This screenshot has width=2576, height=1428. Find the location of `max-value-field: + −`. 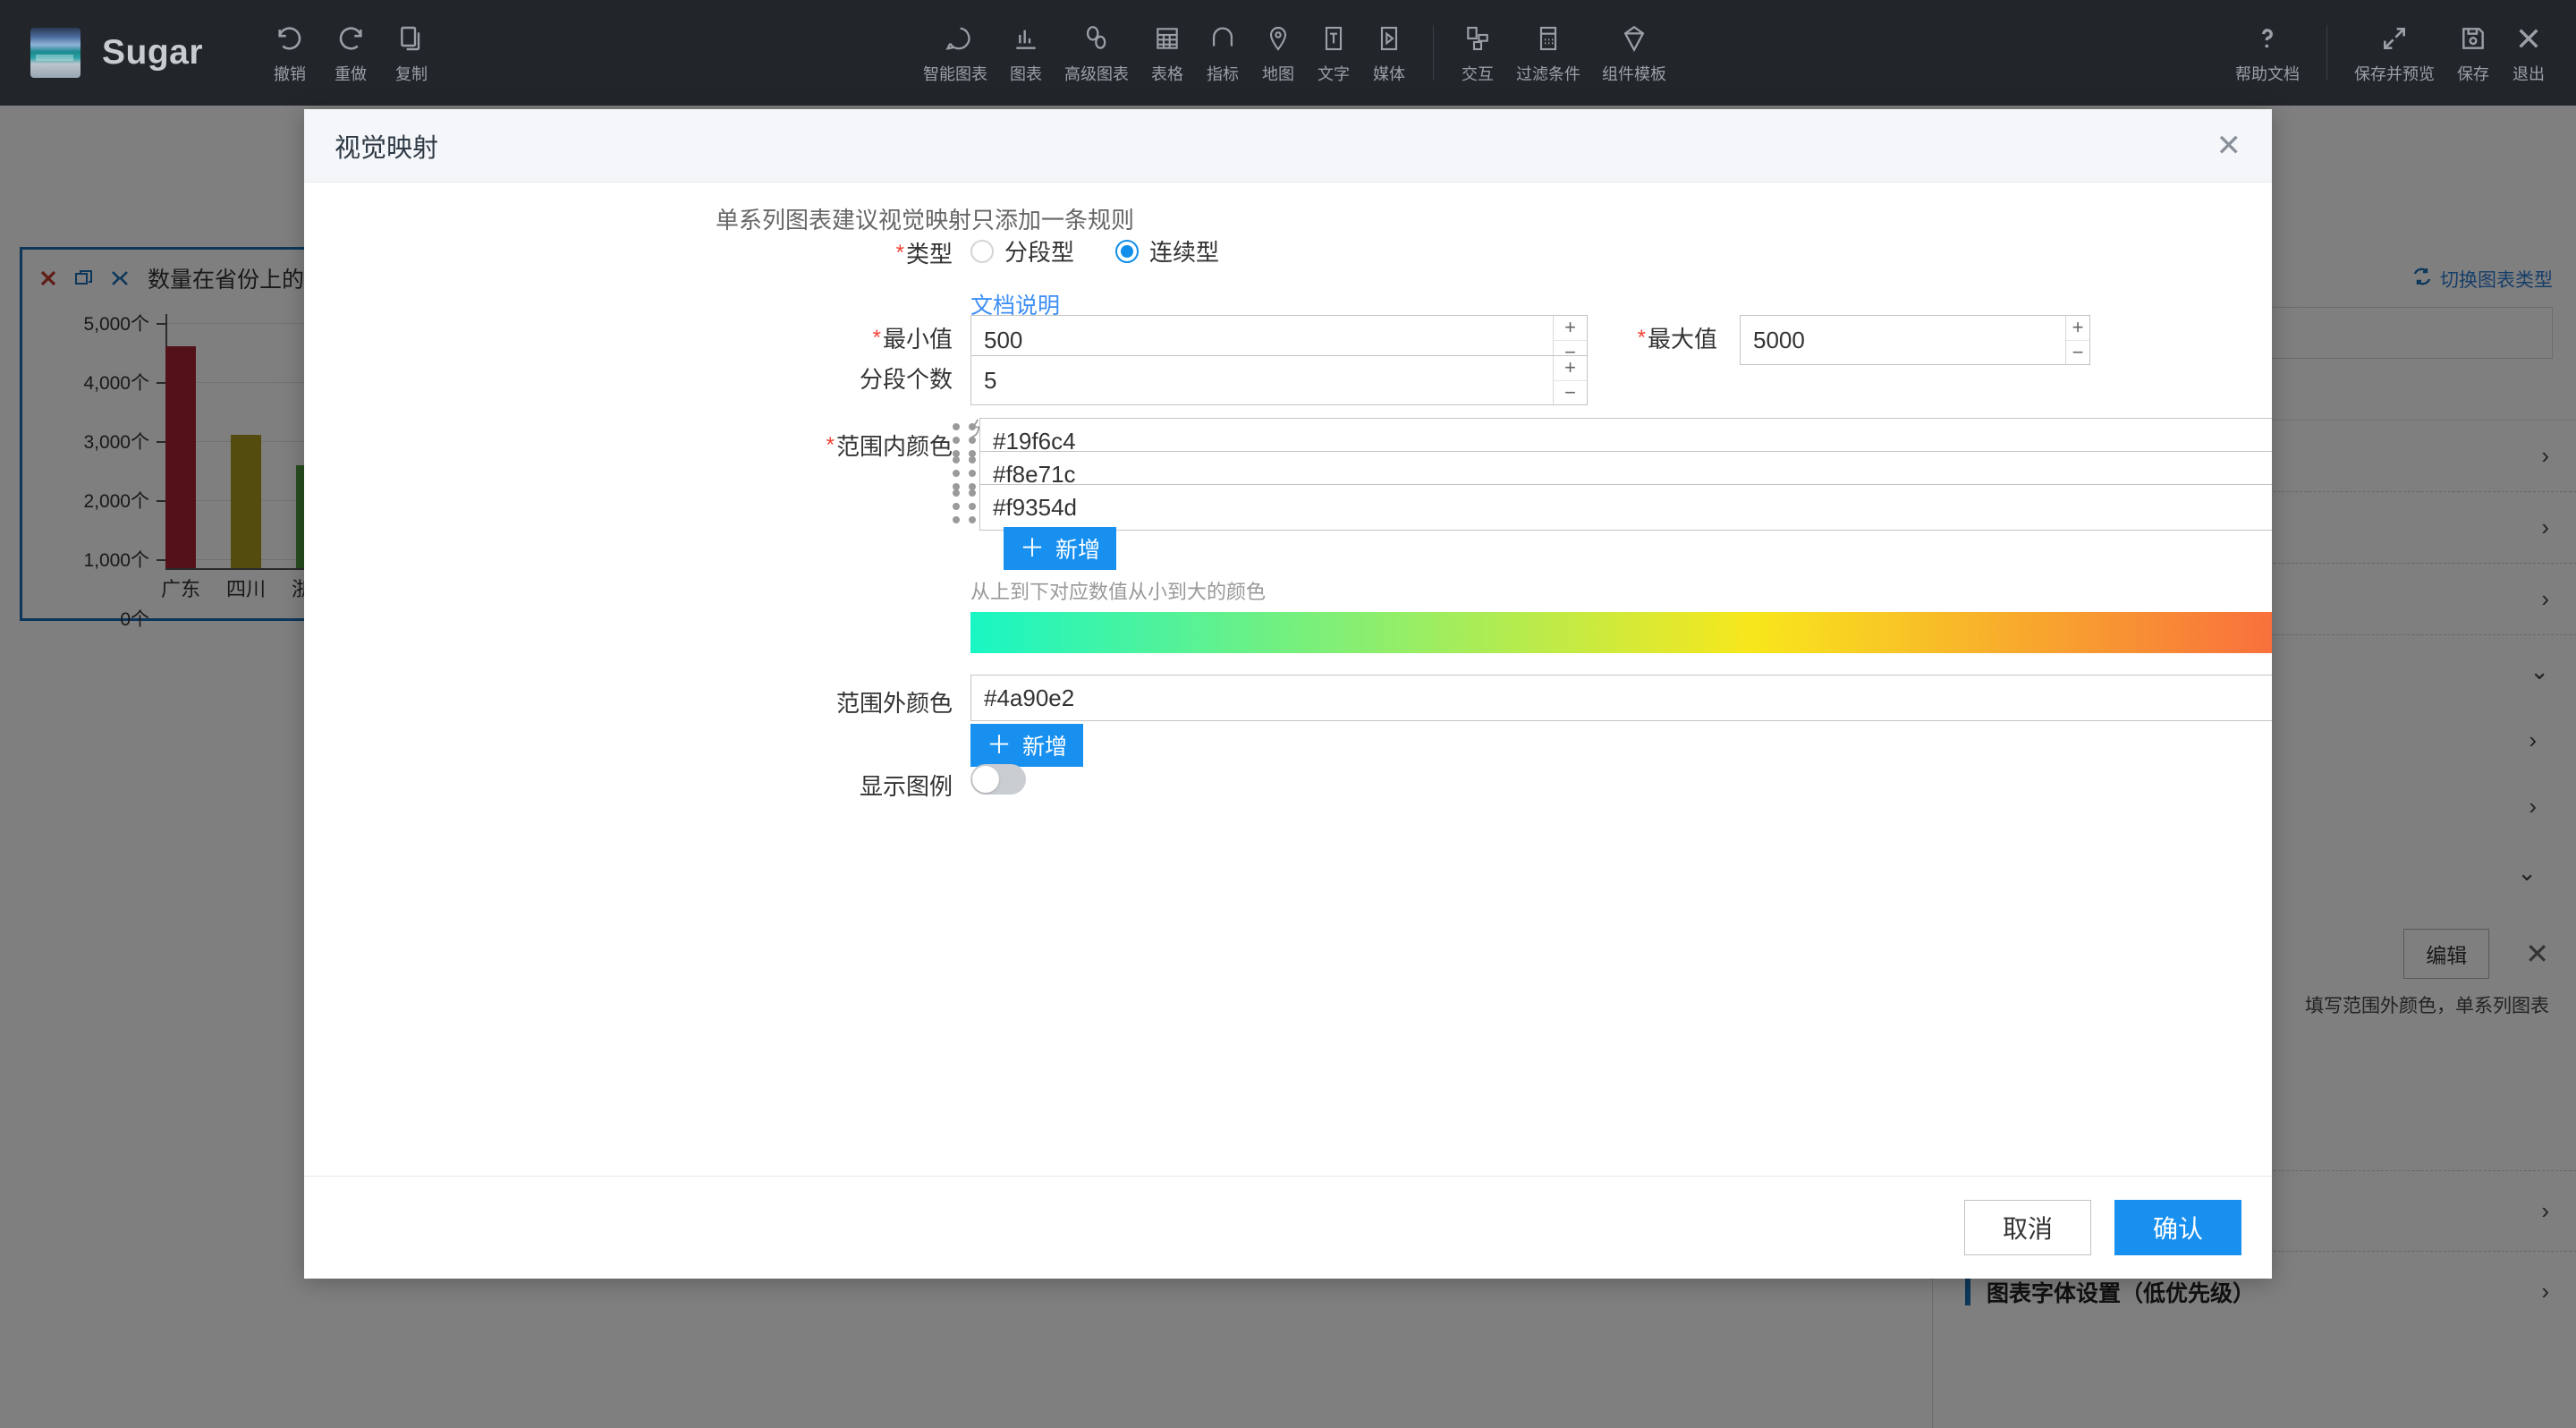

max-value-field: + − is located at coordinates (1915, 340).